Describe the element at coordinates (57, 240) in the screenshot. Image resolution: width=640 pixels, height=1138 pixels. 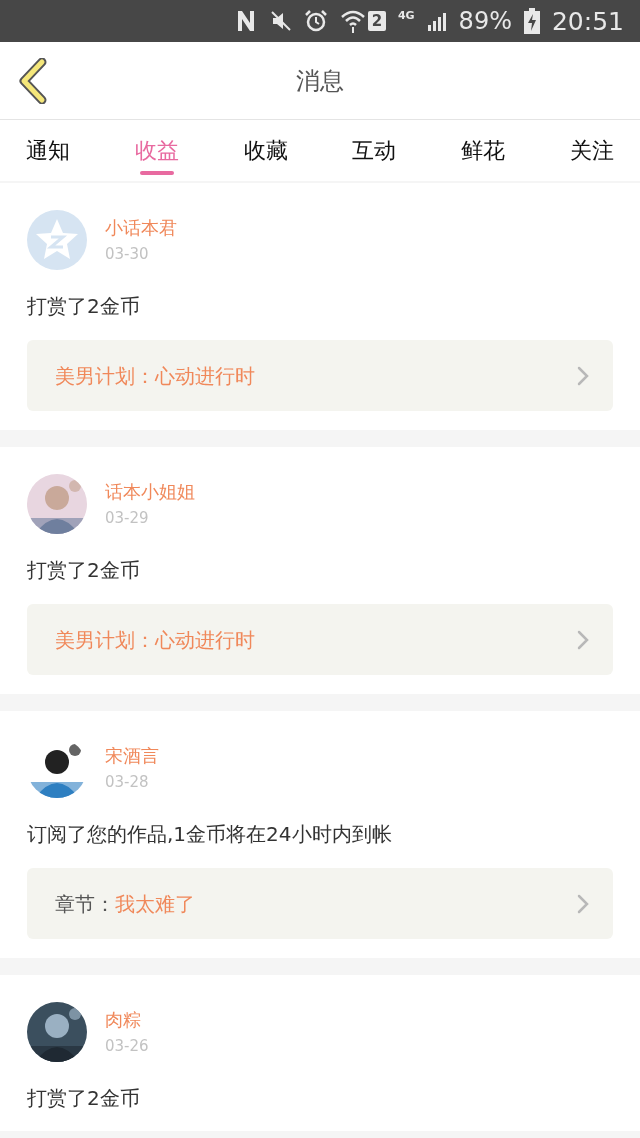
I see `default-avatar-icon` at that location.